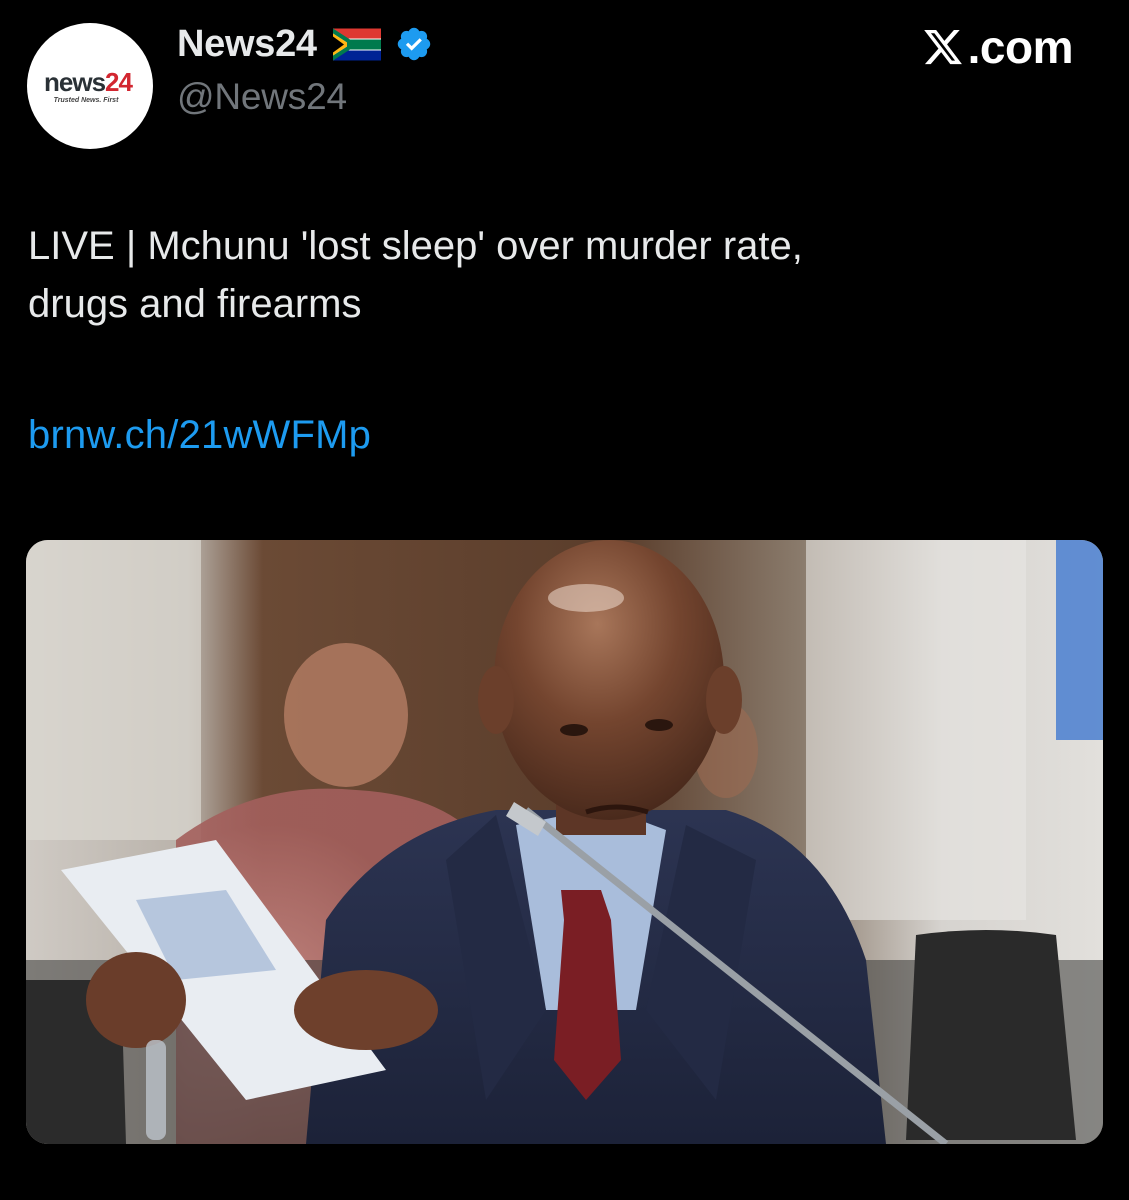 The image size is (1129, 1200). What do you see at coordinates (86, 100) in the screenshot?
I see `avatar-tagline: Trusted News. First` at bounding box center [86, 100].